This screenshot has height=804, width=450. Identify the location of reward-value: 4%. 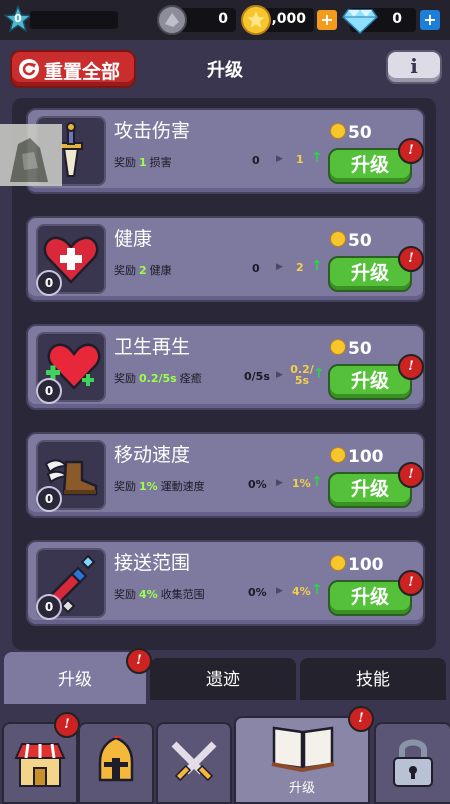
(148, 594).